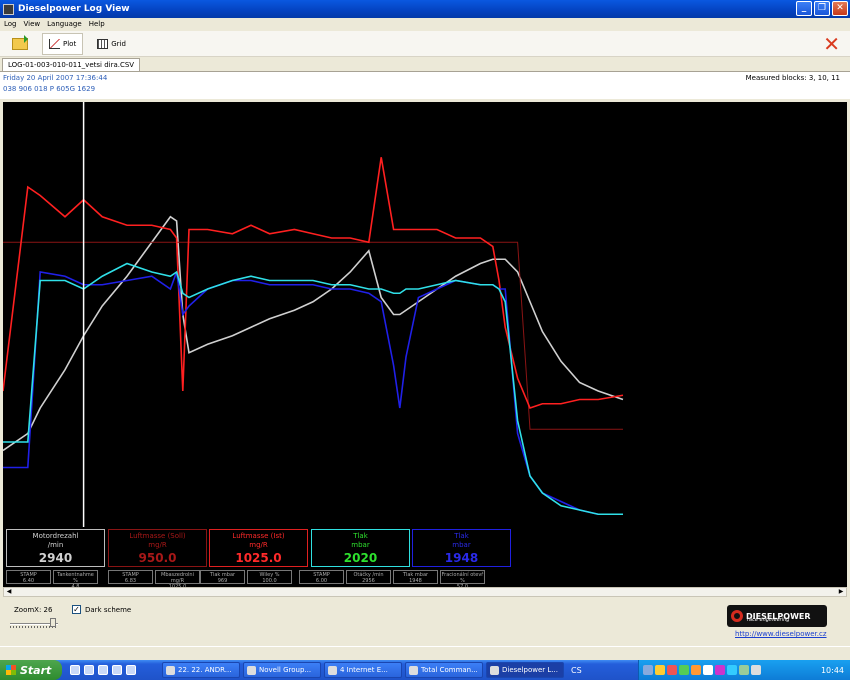  I want to click on system-tray: 10:44, so click(744, 670).